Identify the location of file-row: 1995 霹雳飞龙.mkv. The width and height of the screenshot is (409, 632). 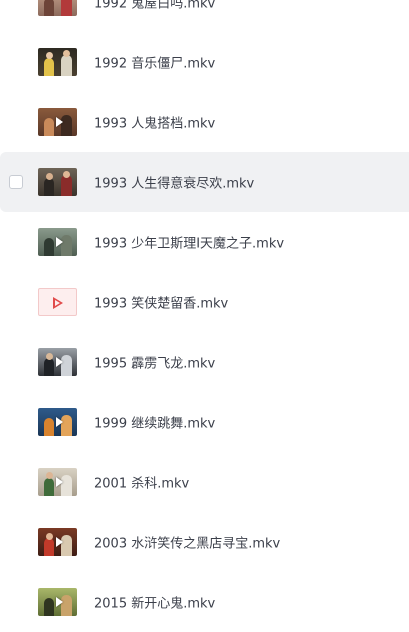
(204, 362).